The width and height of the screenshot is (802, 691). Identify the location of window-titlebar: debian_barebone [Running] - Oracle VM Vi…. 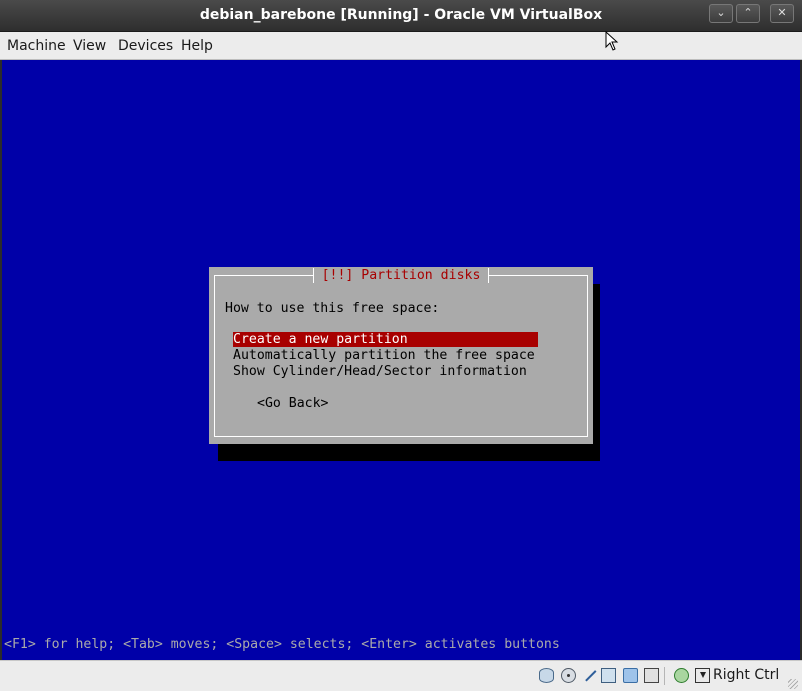
(401, 16).